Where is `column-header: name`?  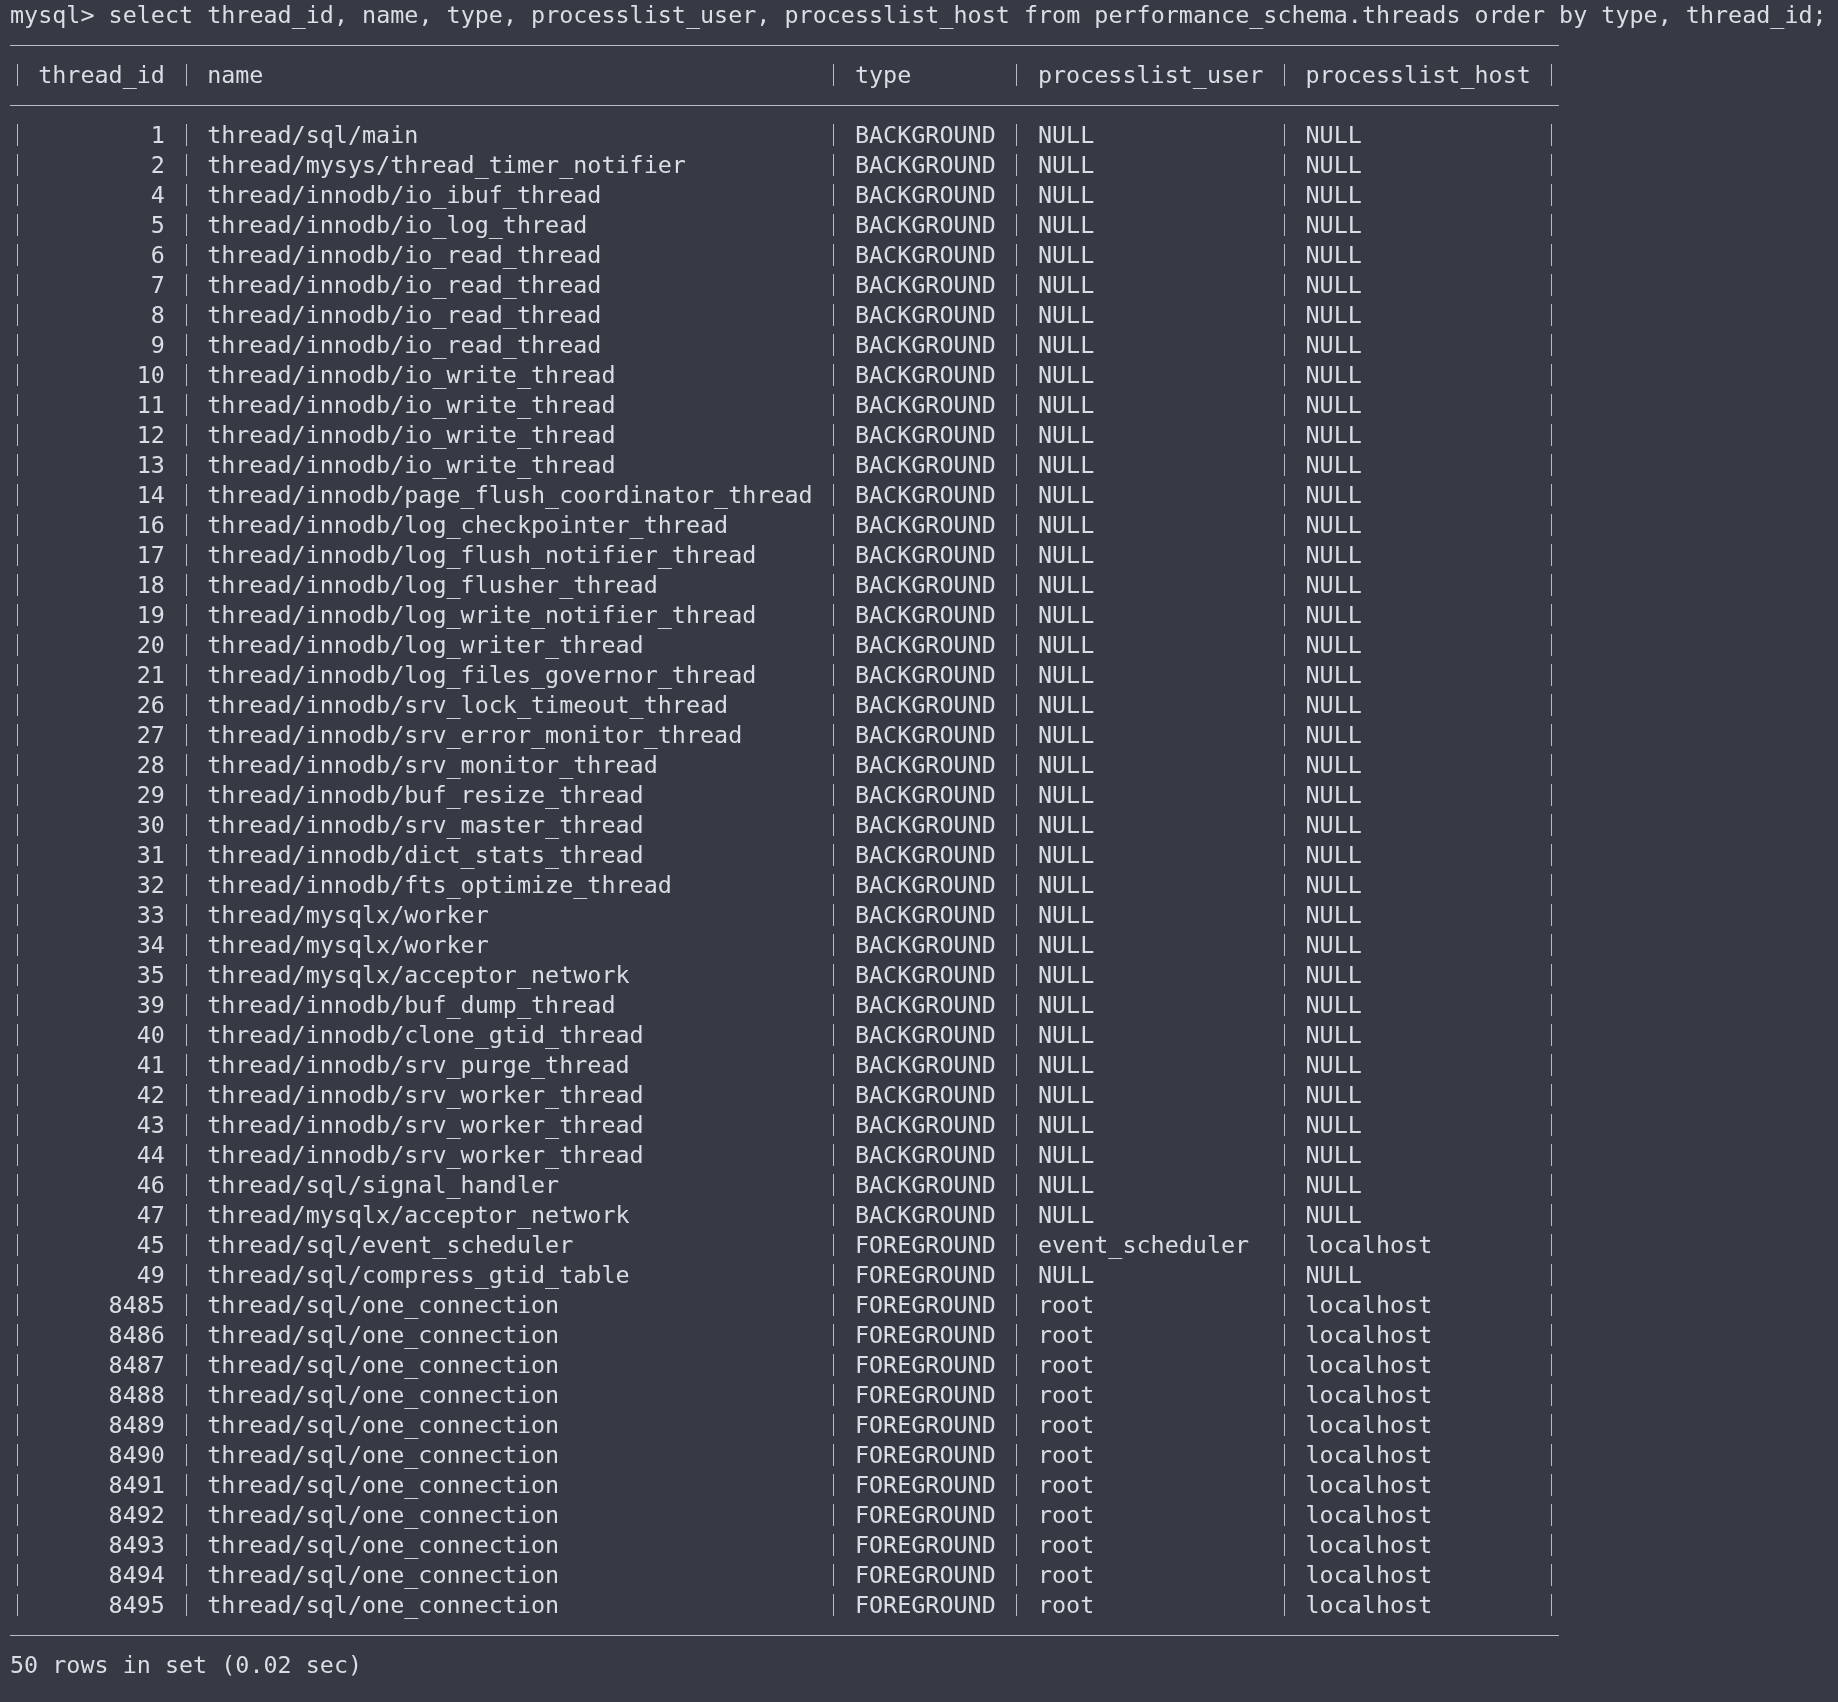
column-header: name is located at coordinates (235, 75).